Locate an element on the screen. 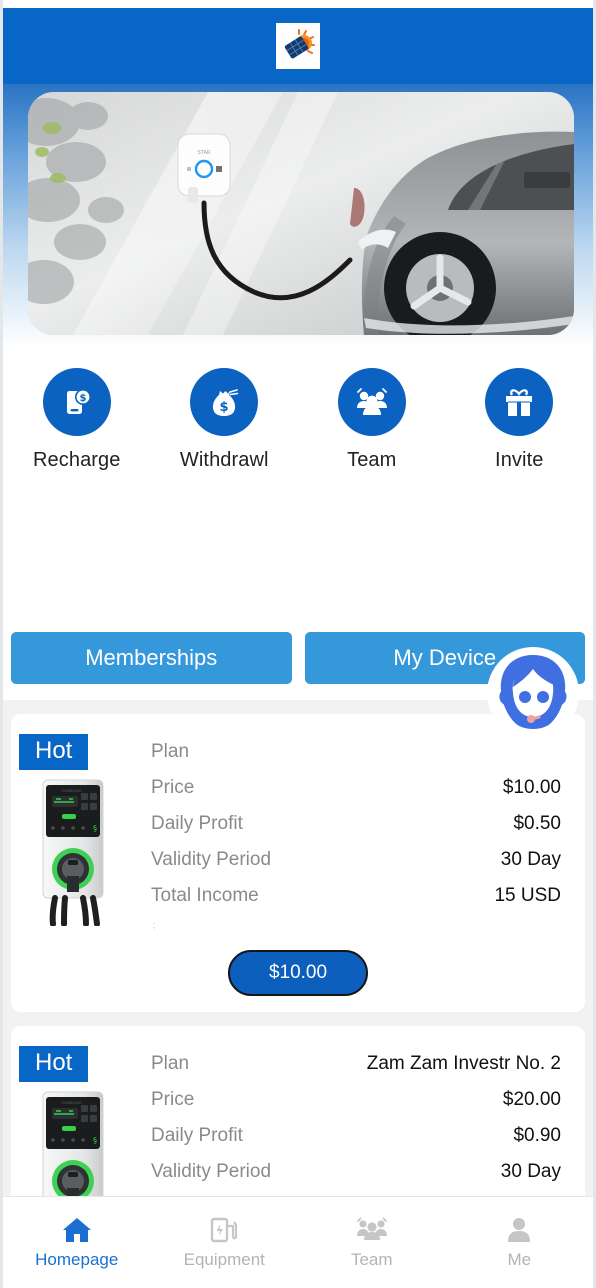 Image resolution: width=596 pixels, height=1288 pixels. action-label: Team is located at coordinates (372, 460).